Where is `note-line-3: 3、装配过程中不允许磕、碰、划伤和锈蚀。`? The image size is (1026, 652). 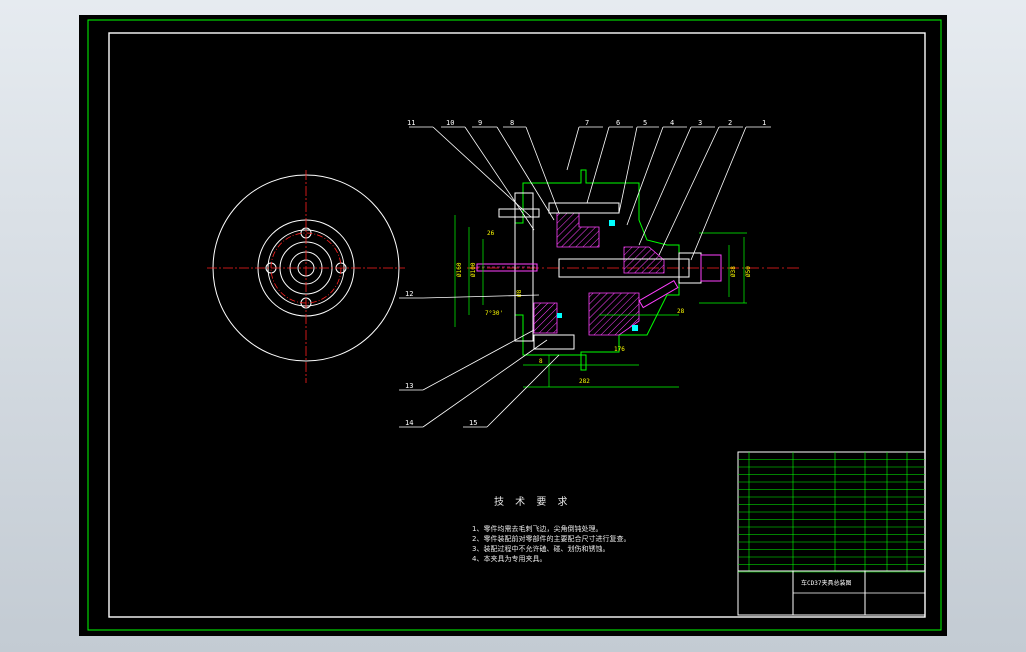
note-line-3: 3、装配过程中不允许磕、碰、划伤和锈蚀。 is located at coordinates (541, 549).